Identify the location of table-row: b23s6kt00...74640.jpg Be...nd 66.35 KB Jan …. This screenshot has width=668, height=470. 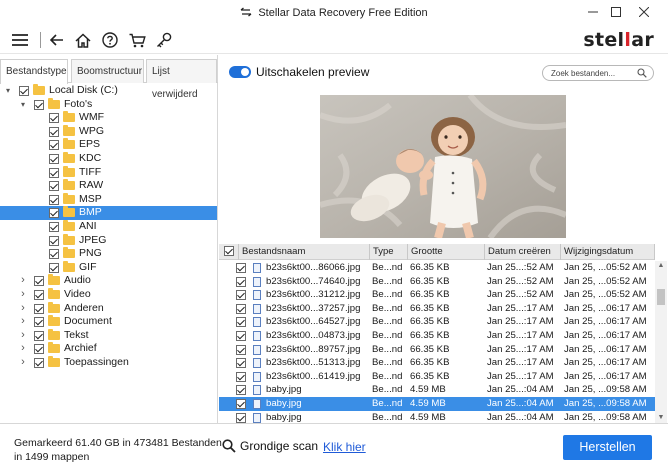
(437, 282).